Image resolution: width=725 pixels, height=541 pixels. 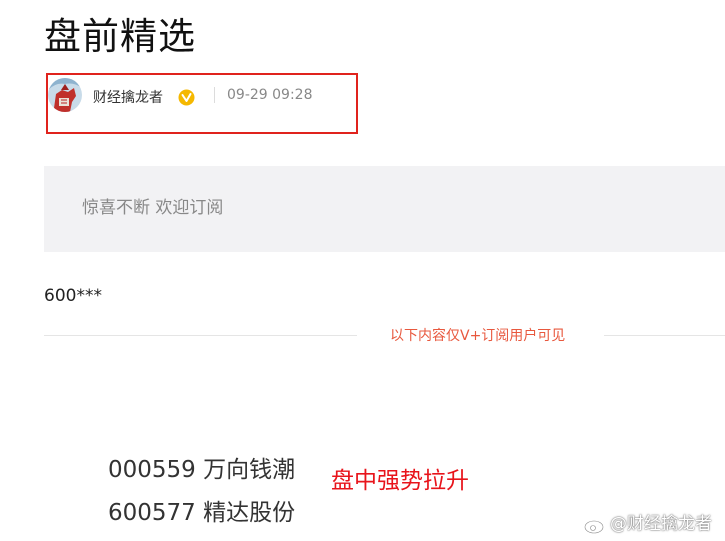 I want to click on publish-time: 09-29 09:28, so click(x=270, y=95).